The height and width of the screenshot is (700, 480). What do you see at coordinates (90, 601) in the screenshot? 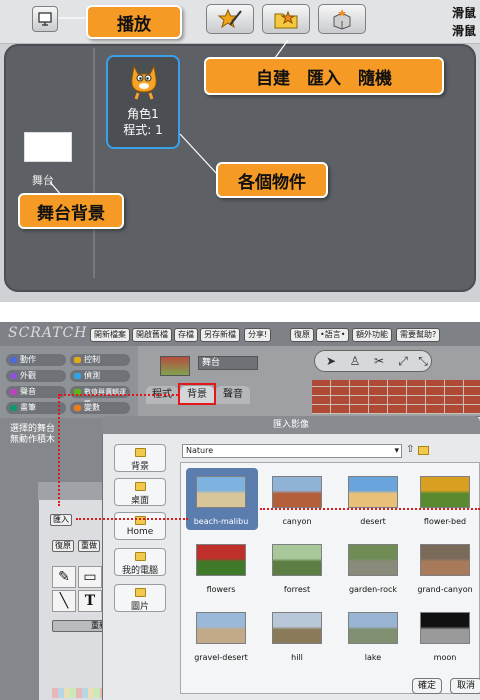
I see `text-tool-icon: T` at bounding box center [90, 601].